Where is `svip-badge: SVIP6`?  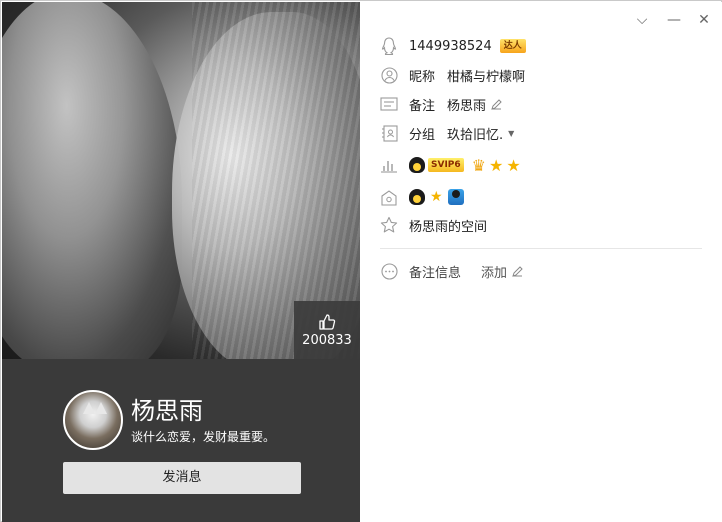
svip-badge: SVIP6 is located at coordinates (446, 165).